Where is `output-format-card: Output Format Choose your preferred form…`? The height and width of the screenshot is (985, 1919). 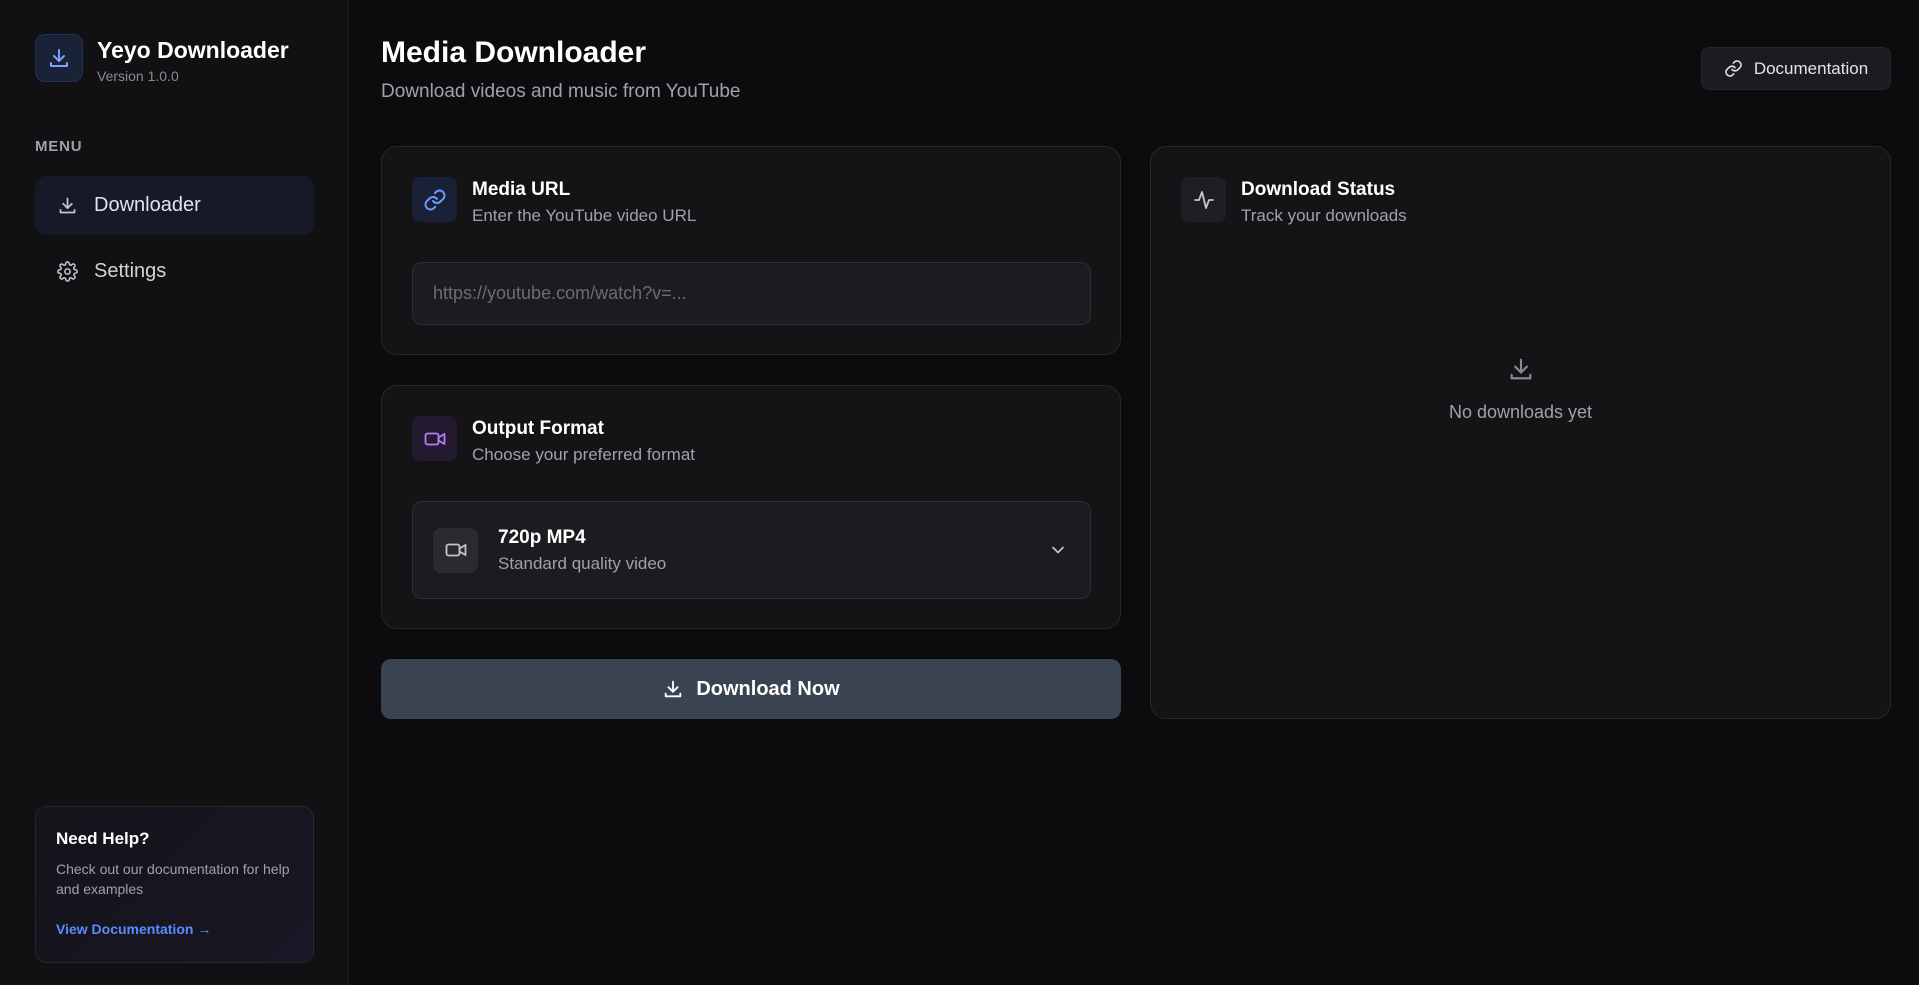 output-format-card: Output Format Choose your preferred form… is located at coordinates (751, 507).